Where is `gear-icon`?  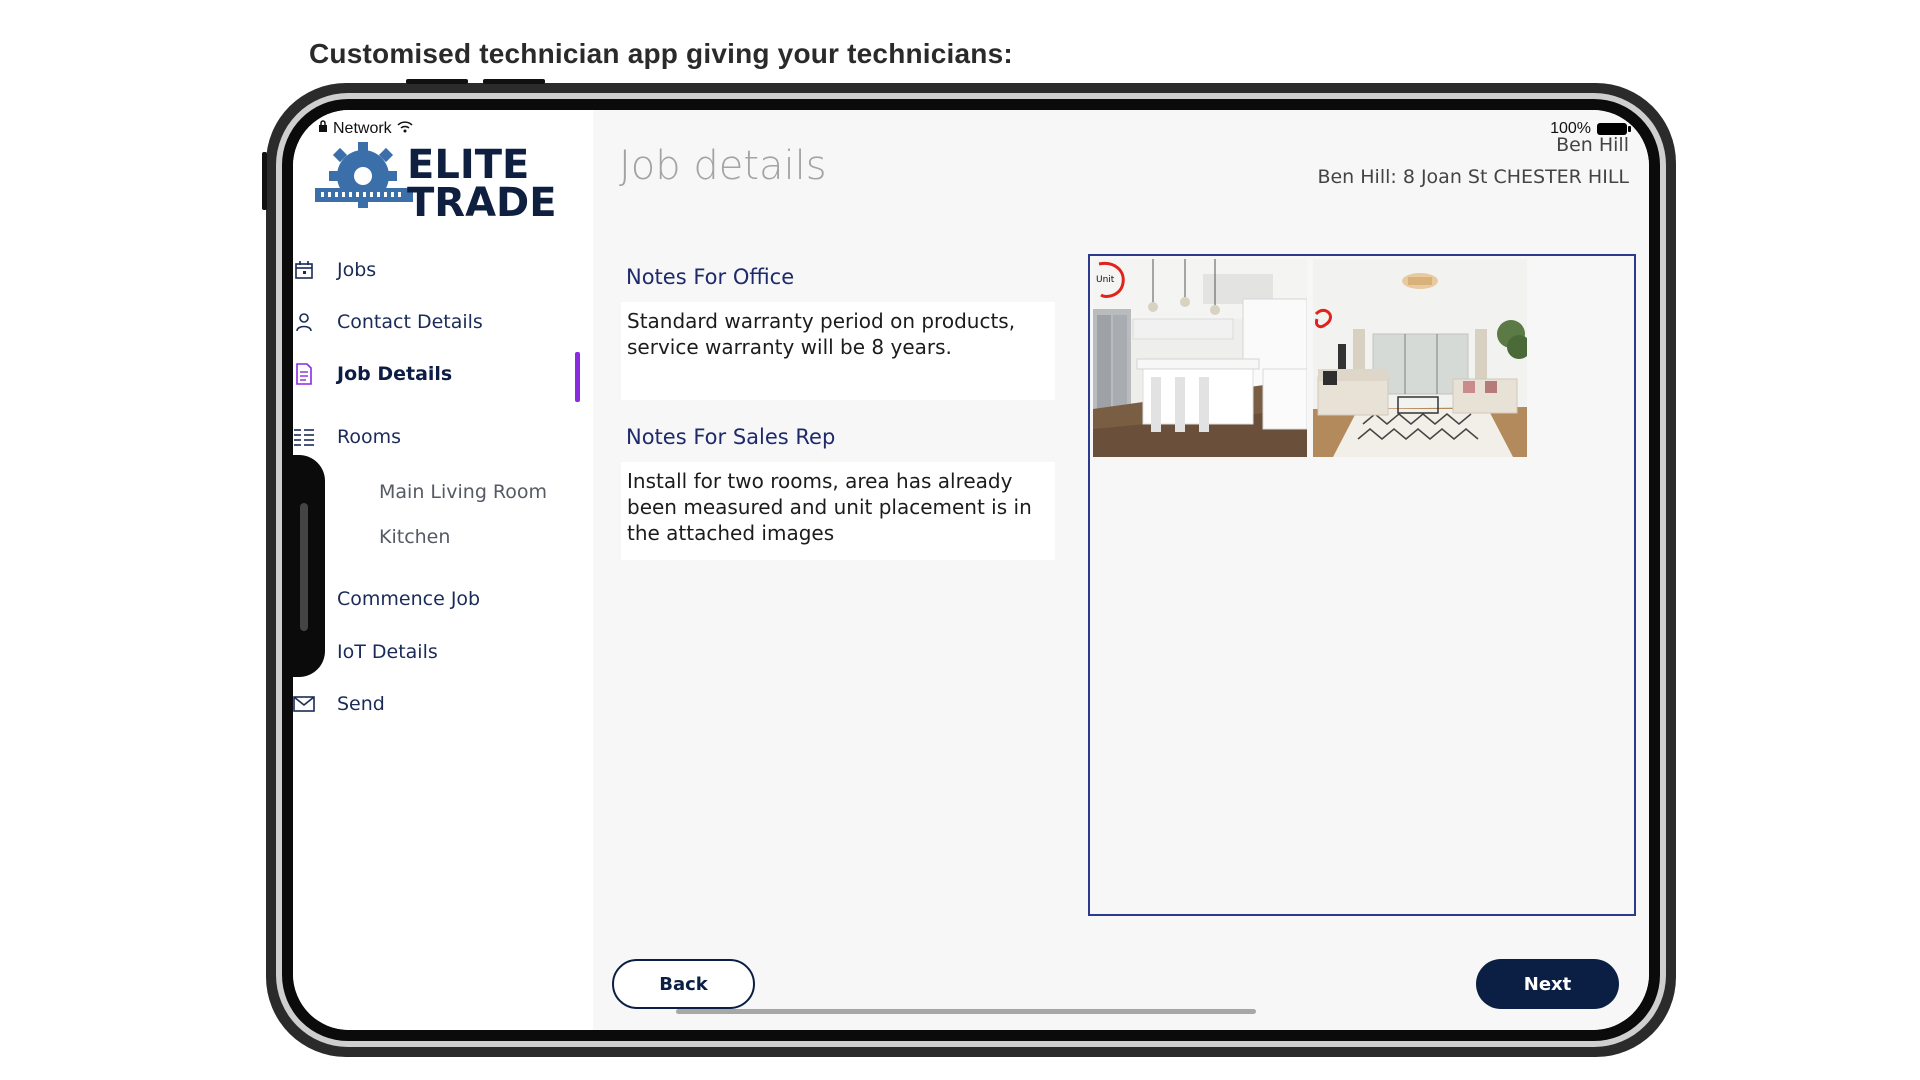 gear-icon is located at coordinates (364, 175).